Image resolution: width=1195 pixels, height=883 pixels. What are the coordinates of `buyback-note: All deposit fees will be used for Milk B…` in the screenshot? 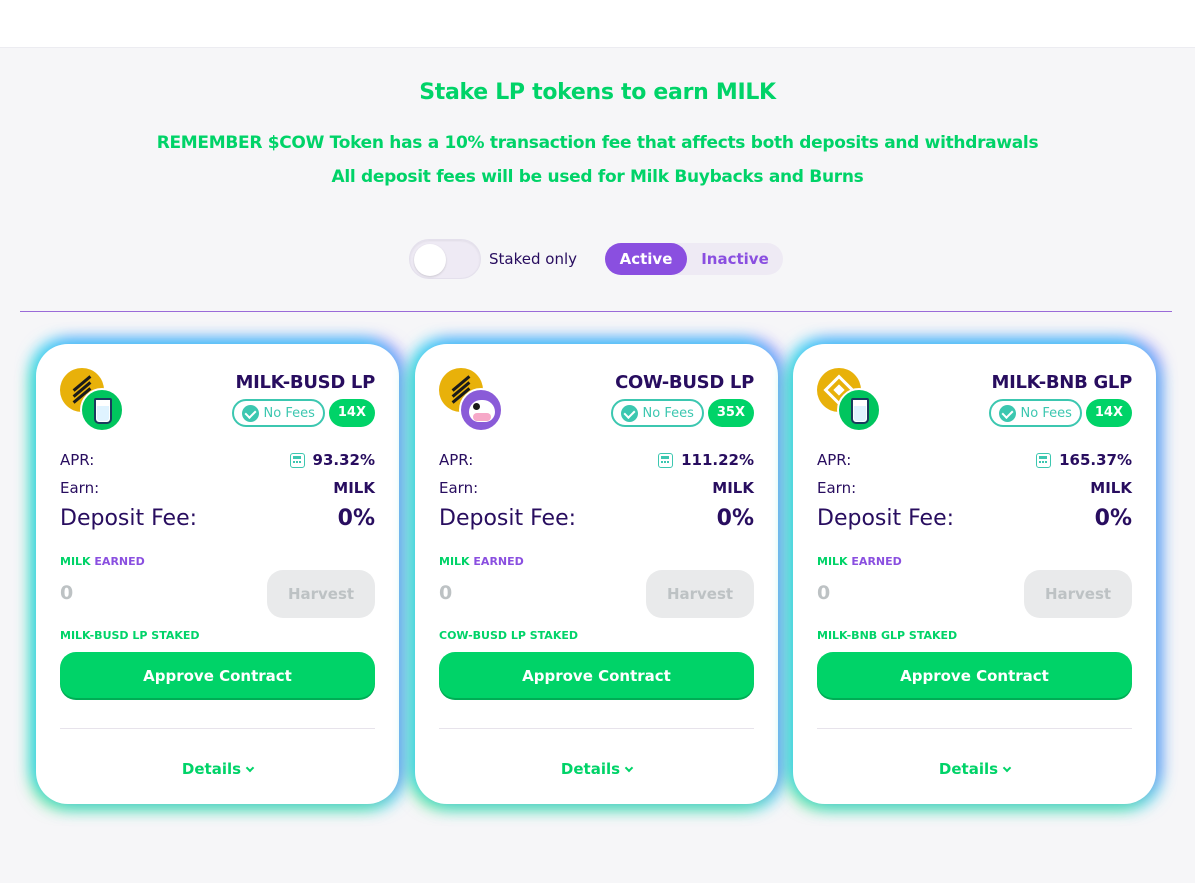 It's located at (597, 177).